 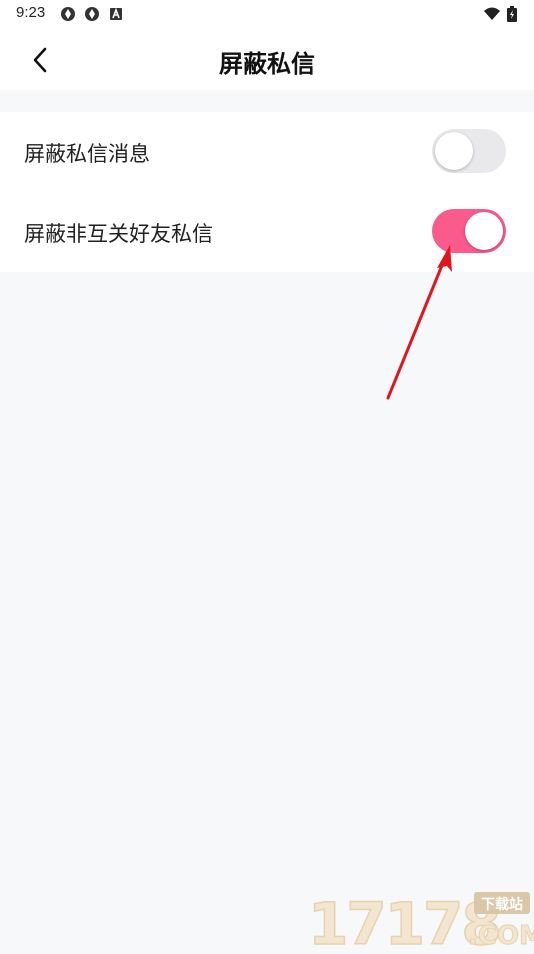 What do you see at coordinates (502, 904) in the screenshot?
I see `watermark-badge: 下载站` at bounding box center [502, 904].